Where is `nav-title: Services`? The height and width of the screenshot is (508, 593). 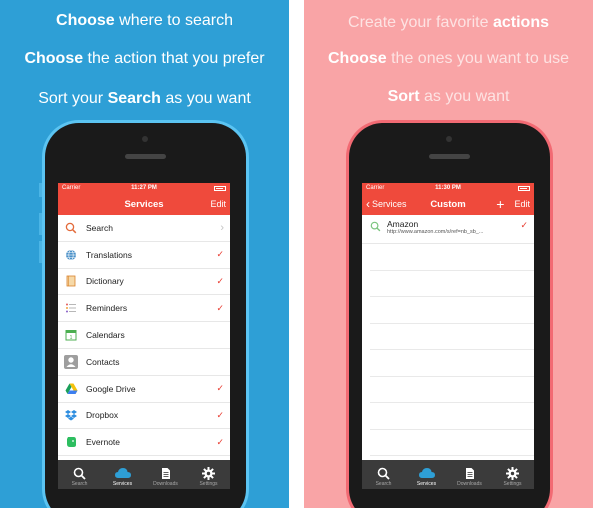
nav-title: Services is located at coordinates (144, 204).